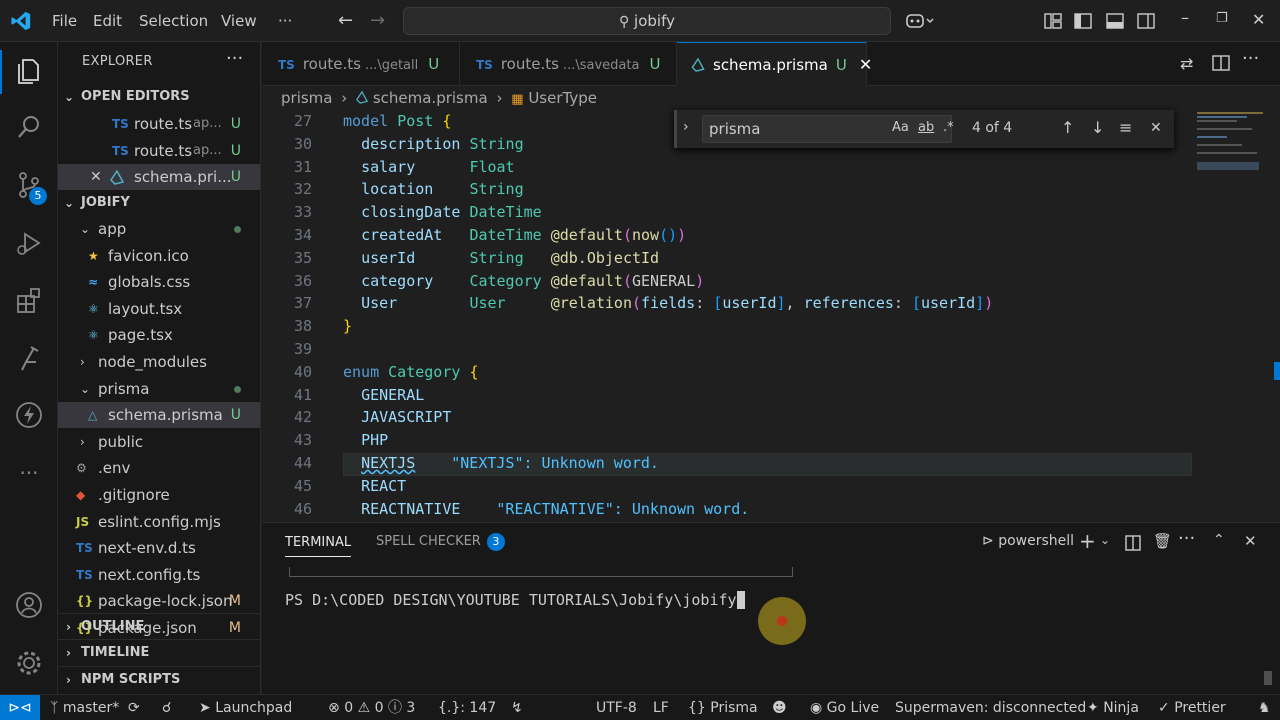  I want to click on menu-edit: Edit, so click(107, 21).